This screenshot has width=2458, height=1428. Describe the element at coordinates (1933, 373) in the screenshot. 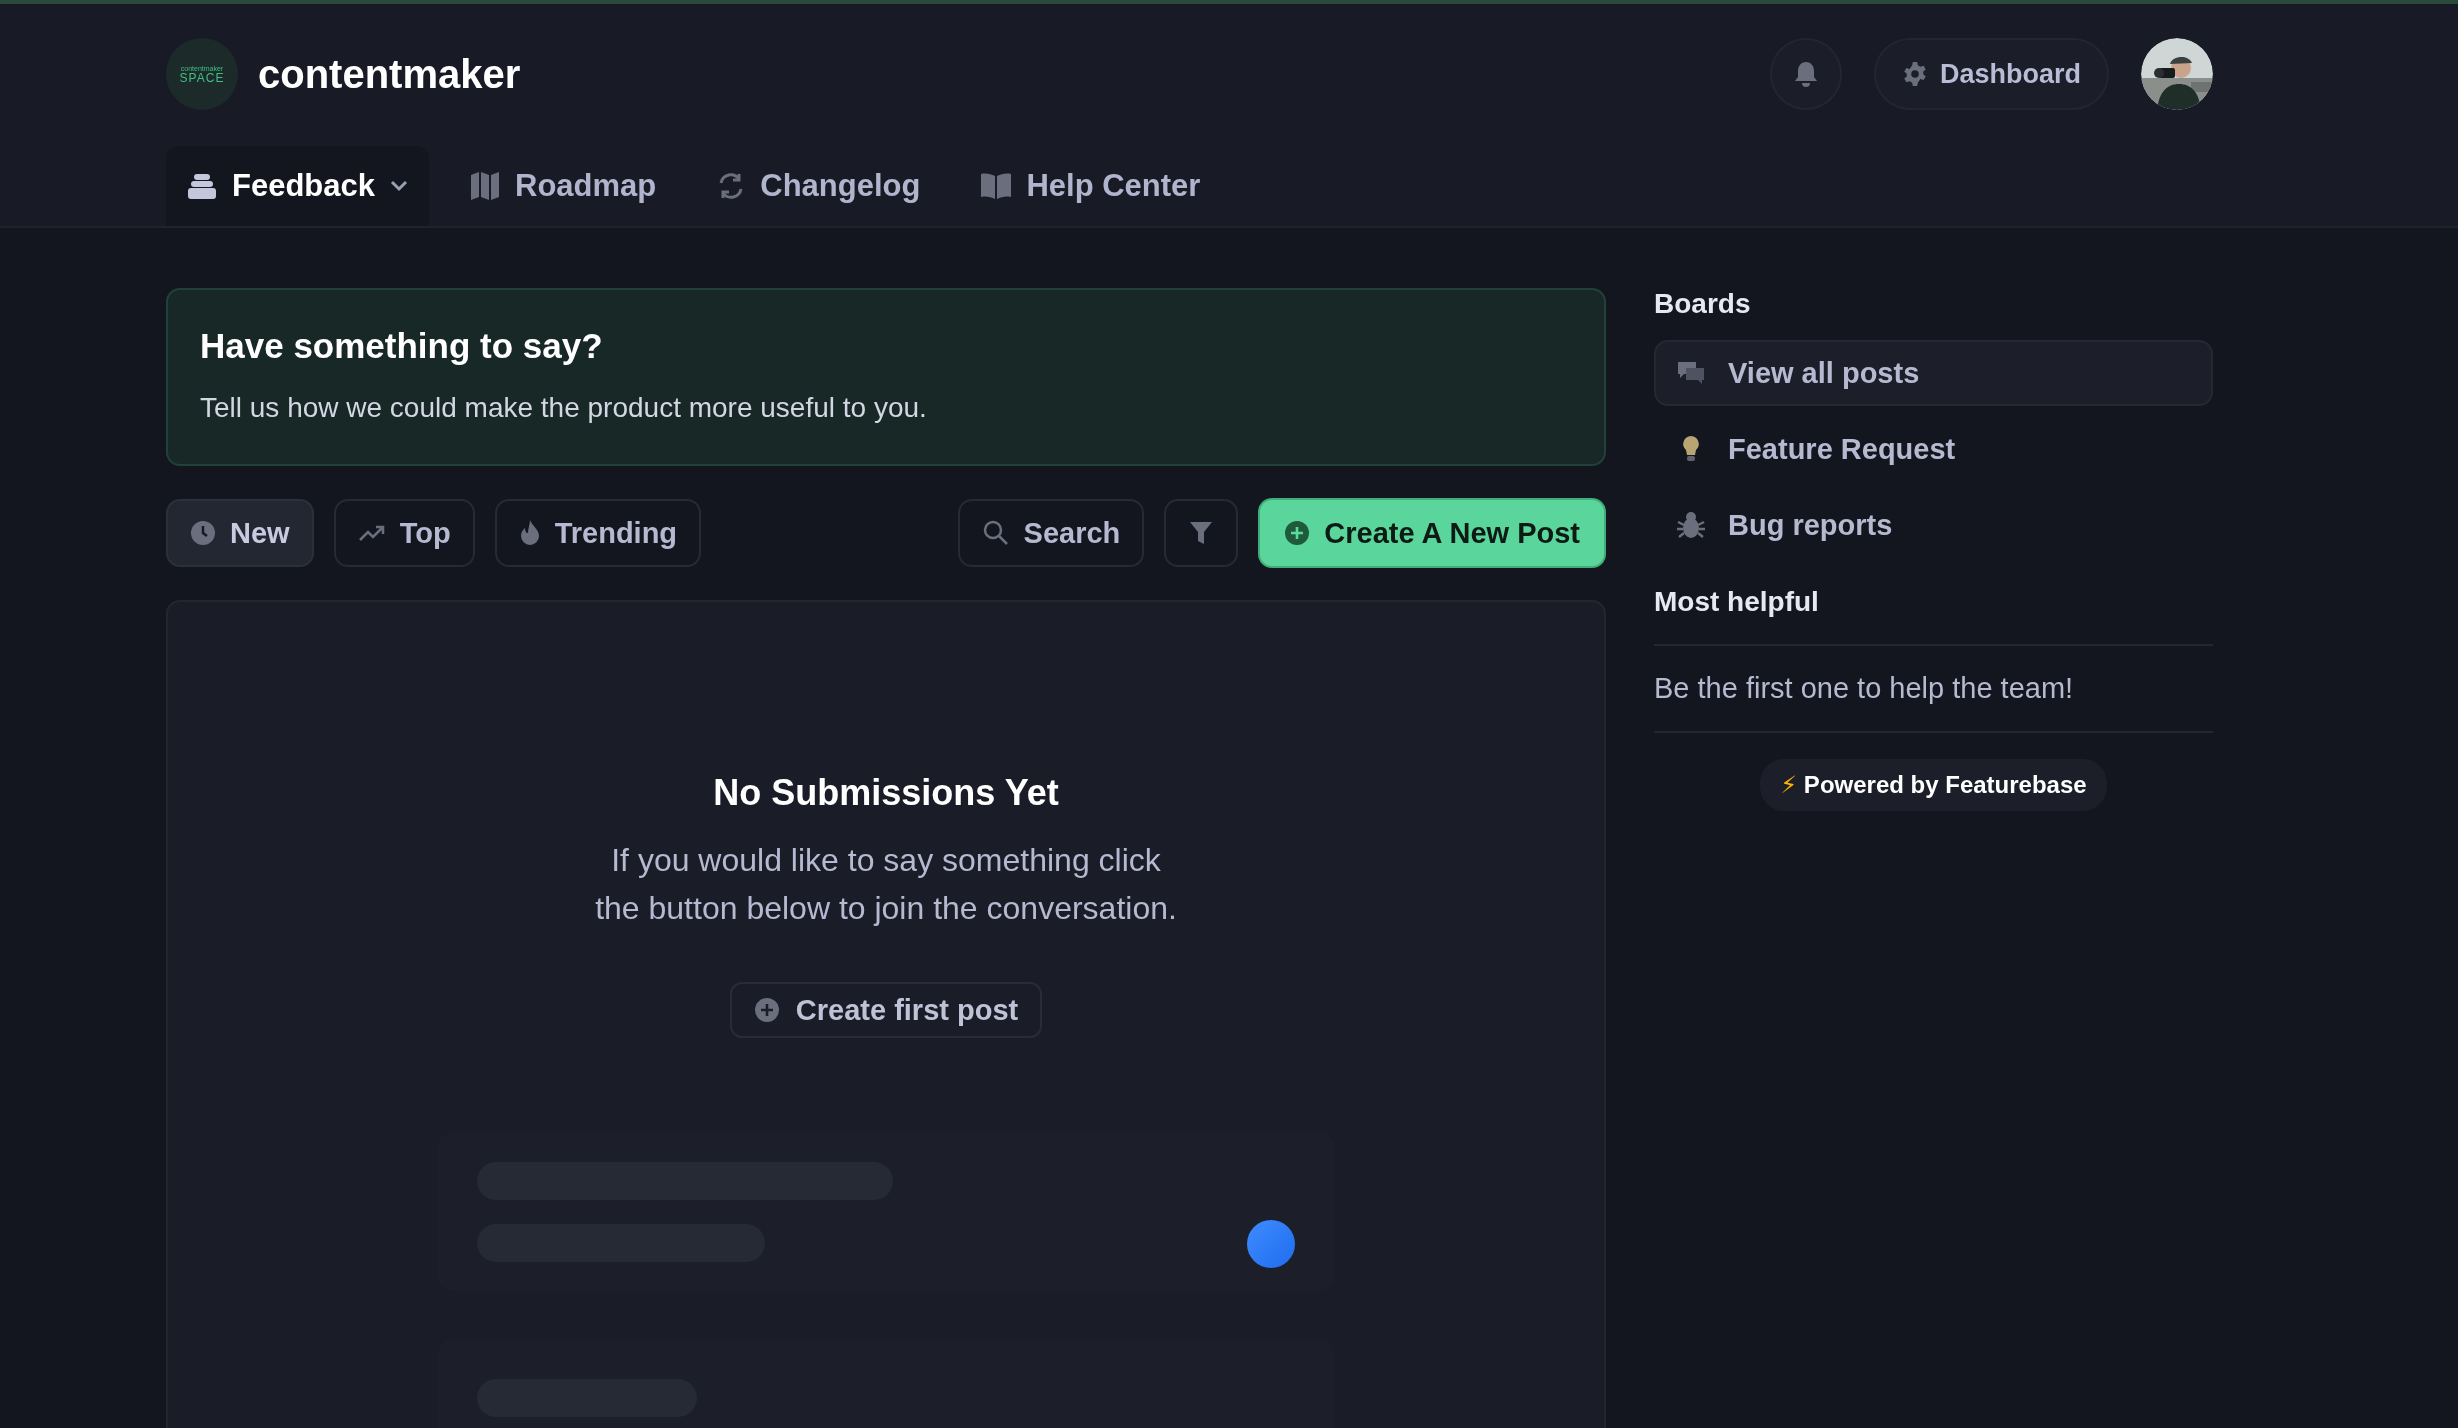

I see `board-item: View all posts` at that location.